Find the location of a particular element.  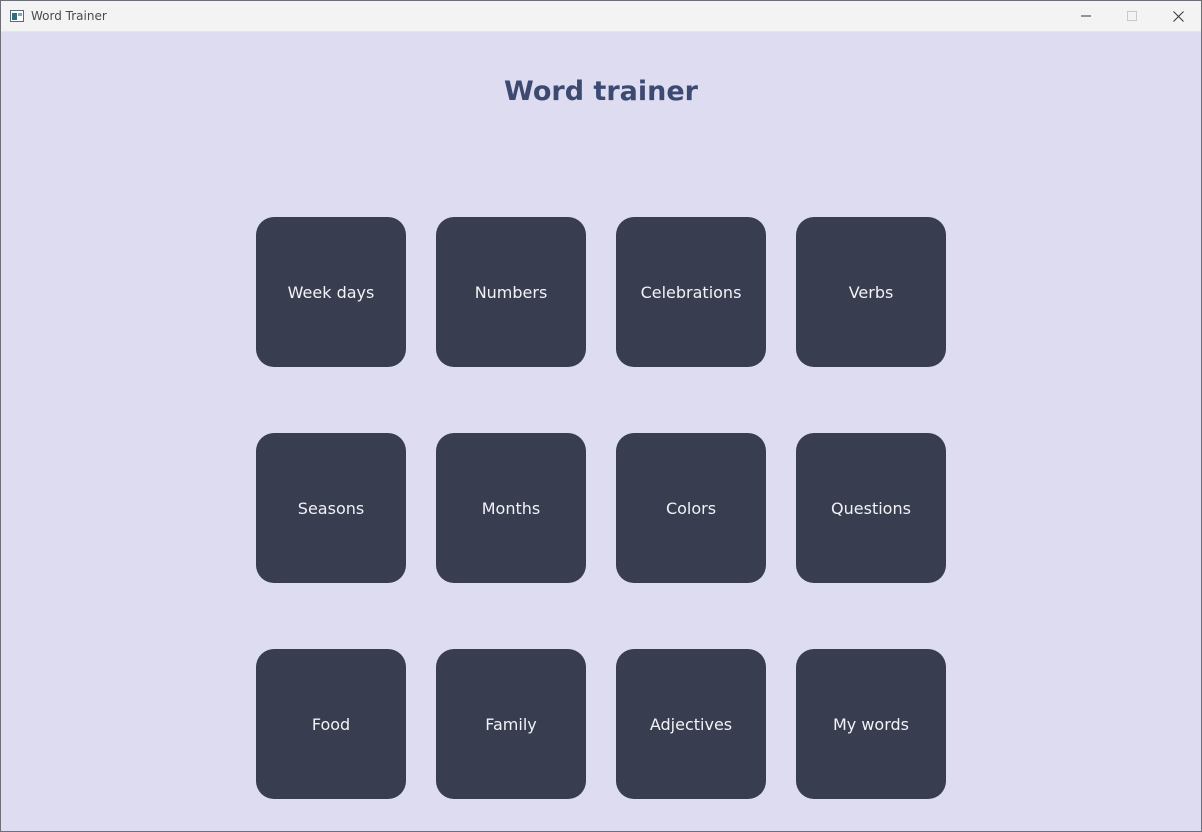

category-label: Verbs is located at coordinates (871, 292).